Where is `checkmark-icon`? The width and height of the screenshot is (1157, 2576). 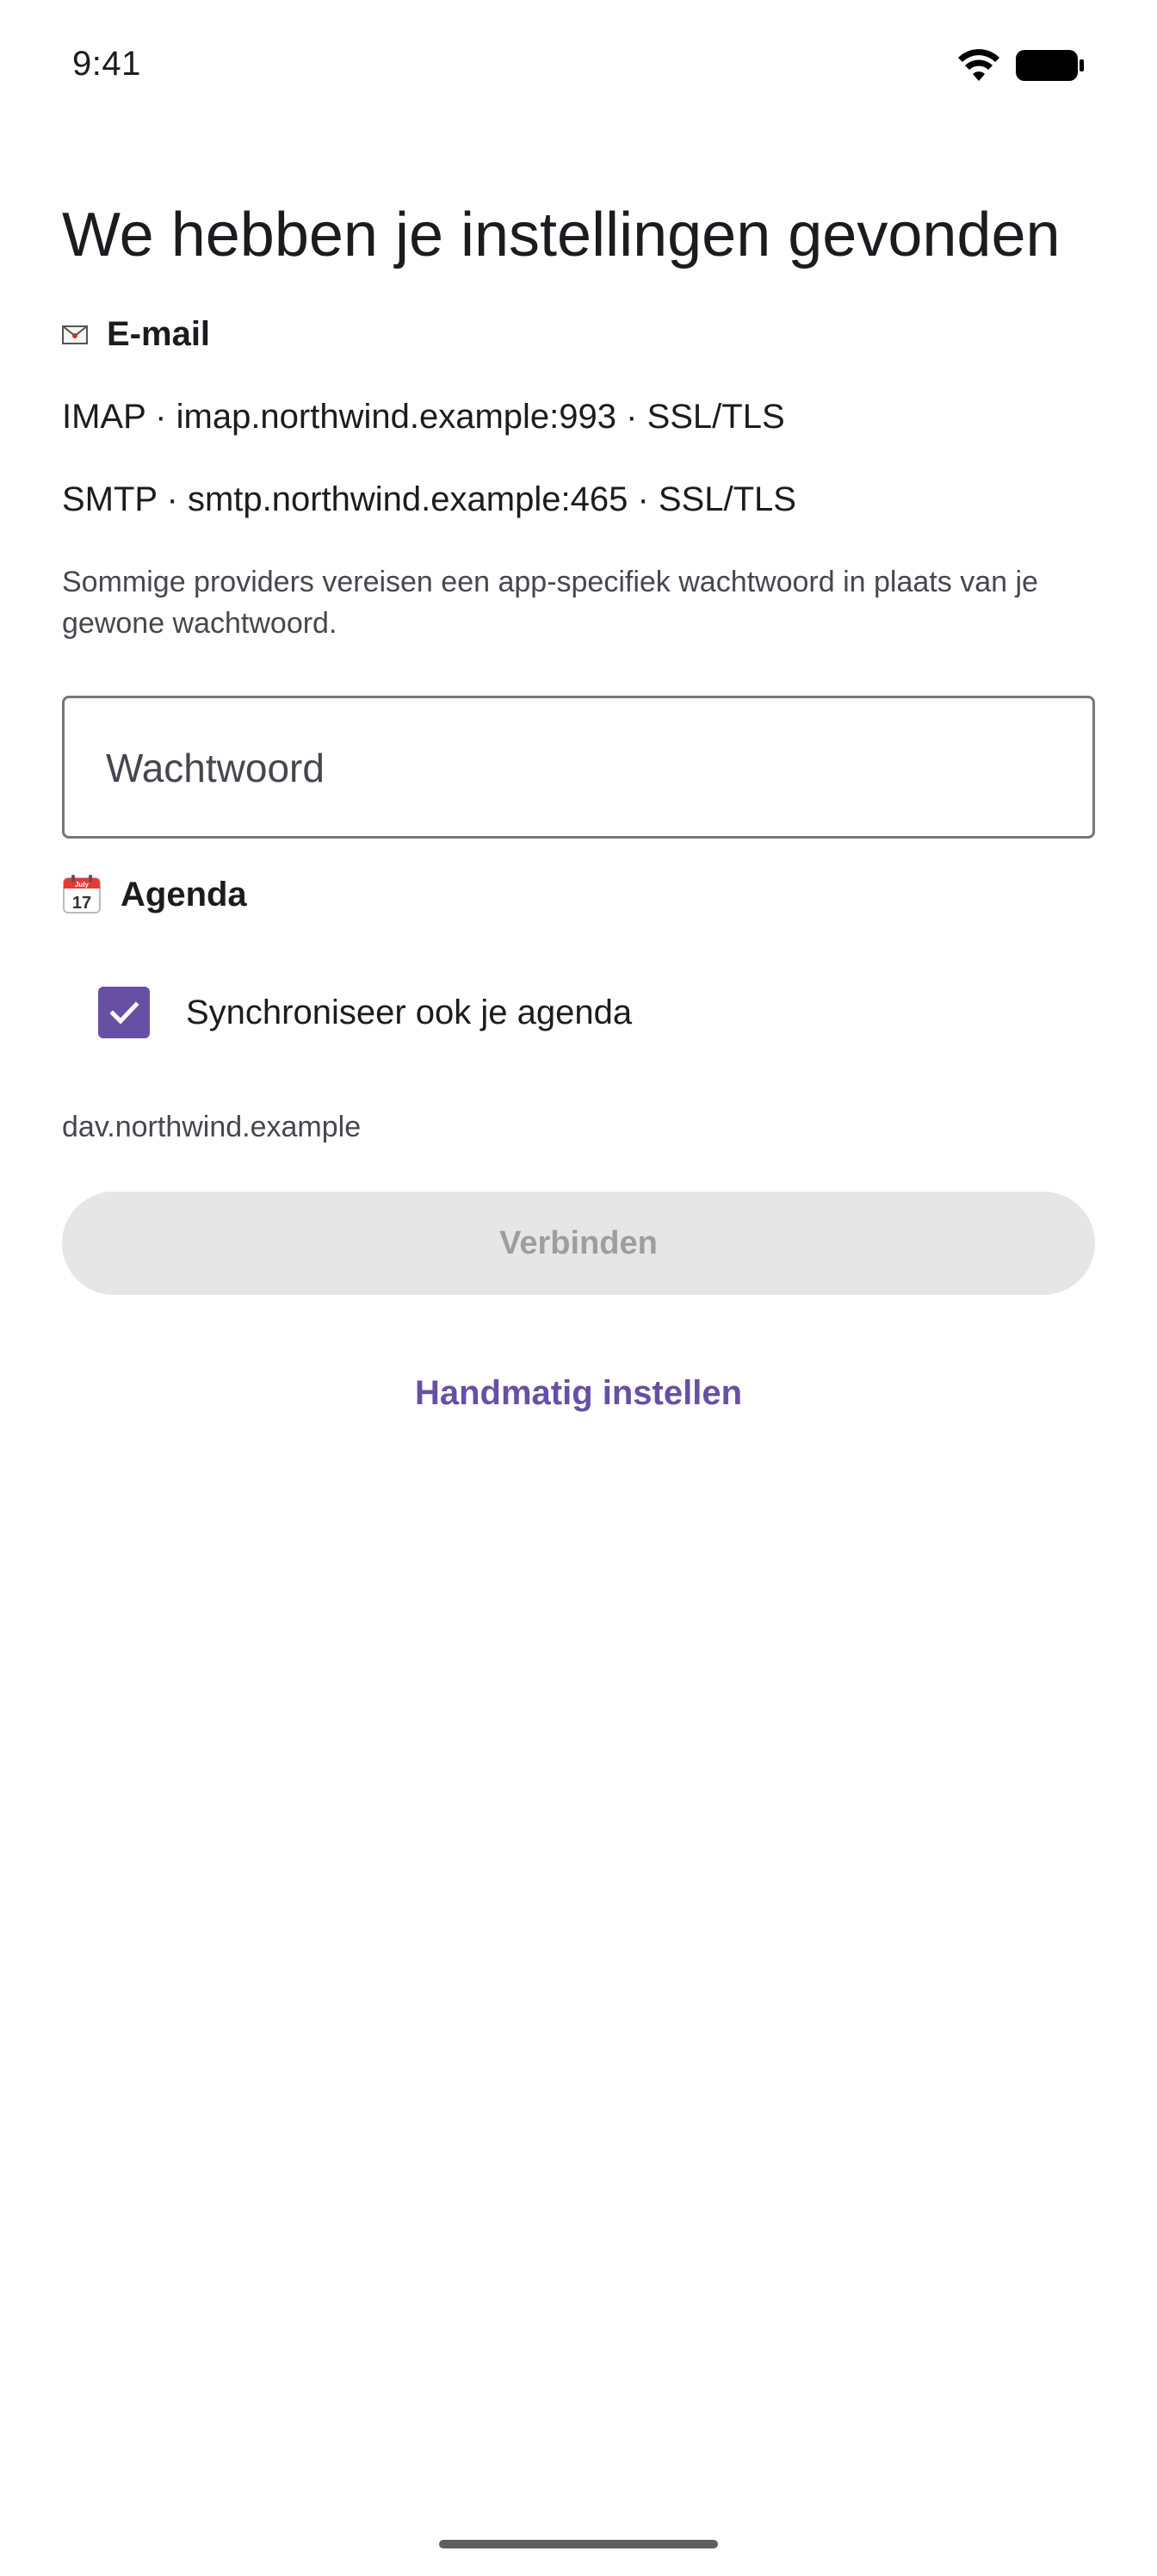 checkmark-icon is located at coordinates (124, 1013).